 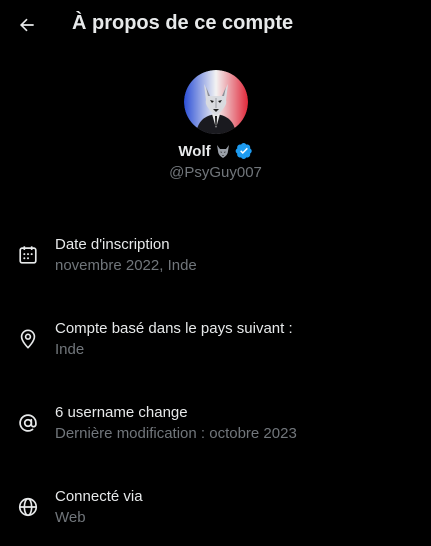 I want to click on calendar-icon, so click(x=28, y=255).